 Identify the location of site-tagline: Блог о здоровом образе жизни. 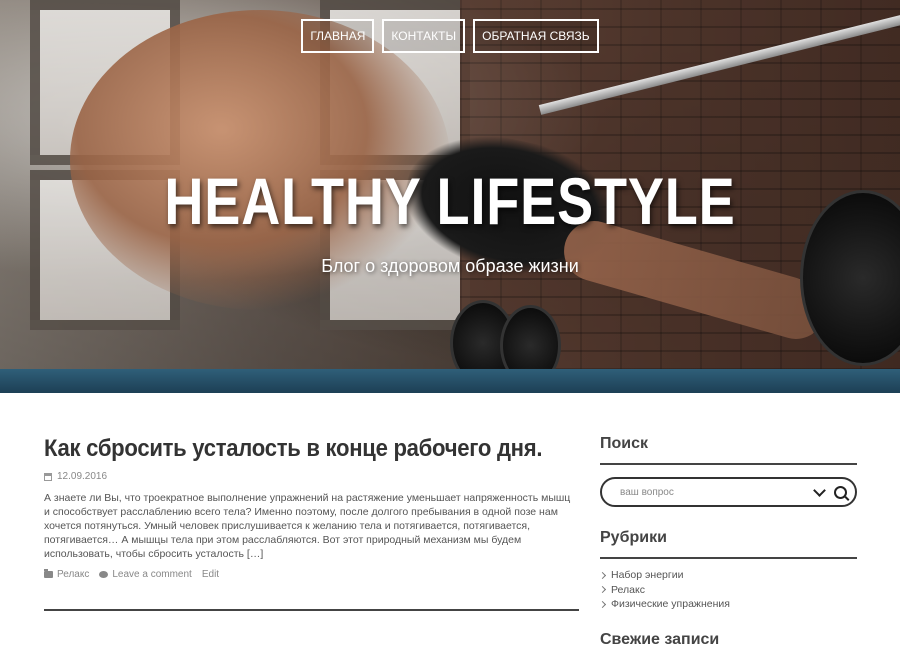
(450, 266).